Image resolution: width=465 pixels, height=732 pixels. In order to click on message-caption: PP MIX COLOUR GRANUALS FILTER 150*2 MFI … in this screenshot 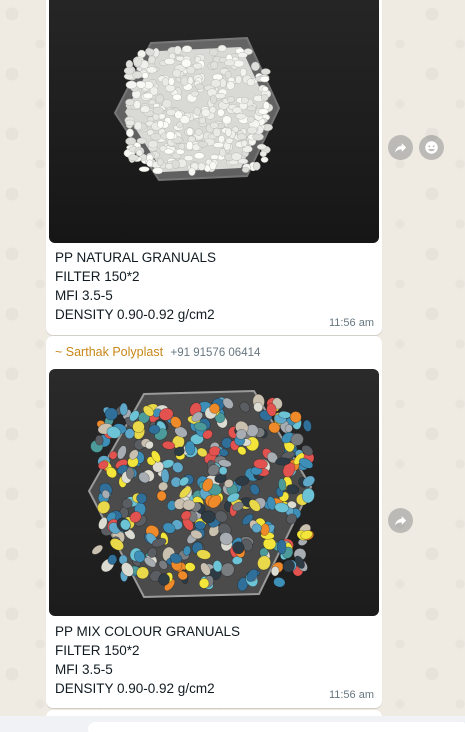, I will do `click(214, 660)`.